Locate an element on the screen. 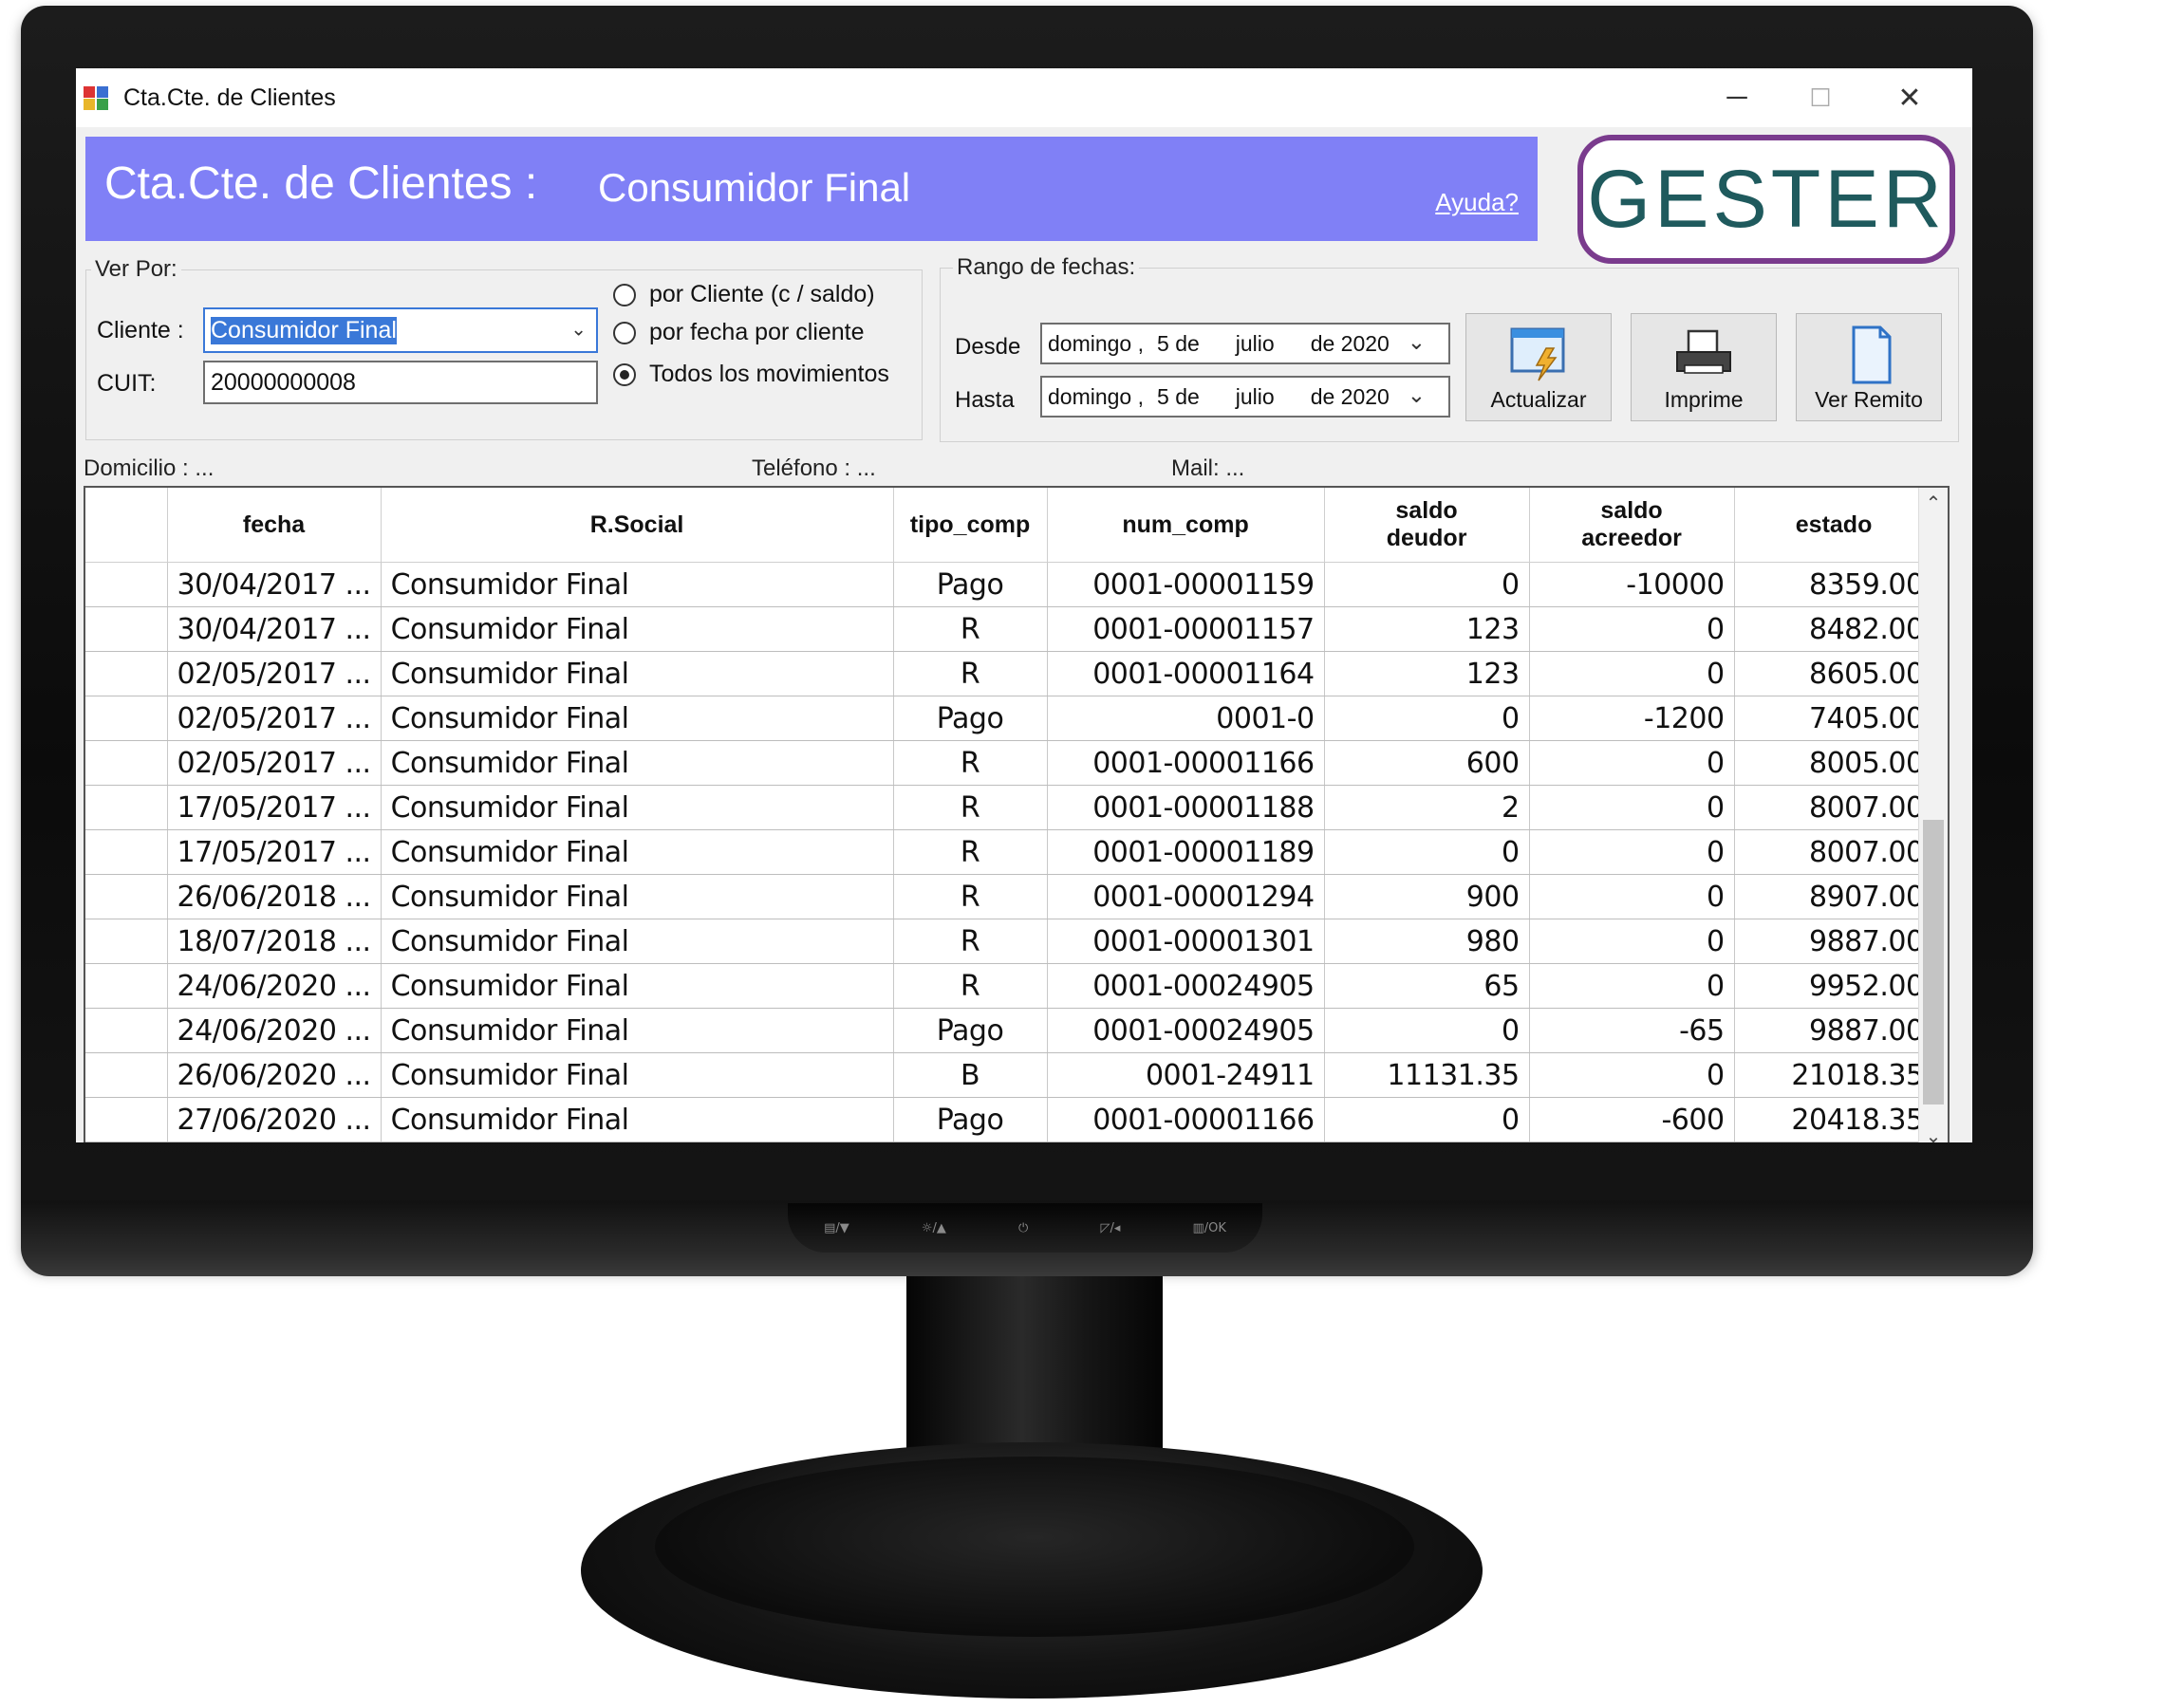 This screenshot has width=2183, height=1708. cell-num-comp: 0001-00001166 is located at coordinates (1186, 763).